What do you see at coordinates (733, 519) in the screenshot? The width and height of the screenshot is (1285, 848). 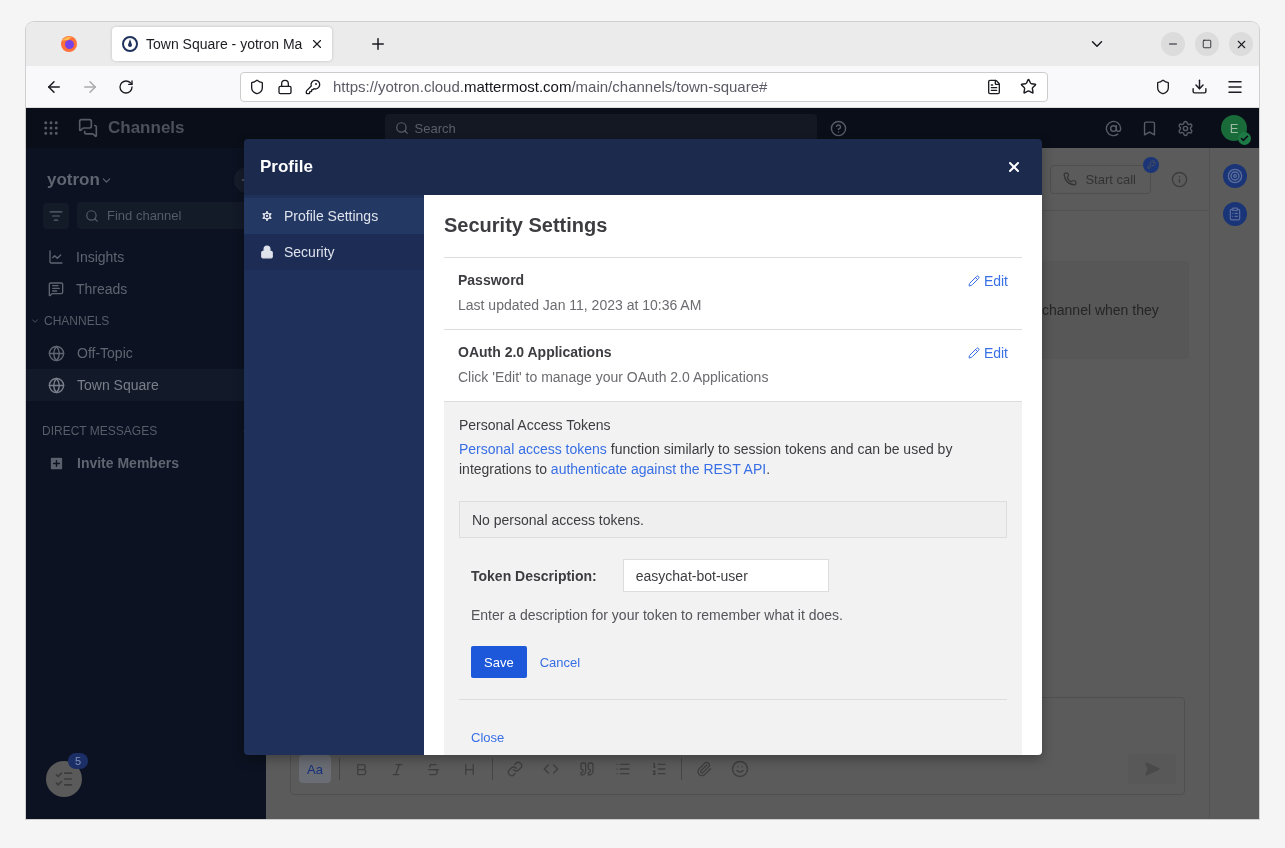 I see `empty-message: No personal access tokens.` at bounding box center [733, 519].